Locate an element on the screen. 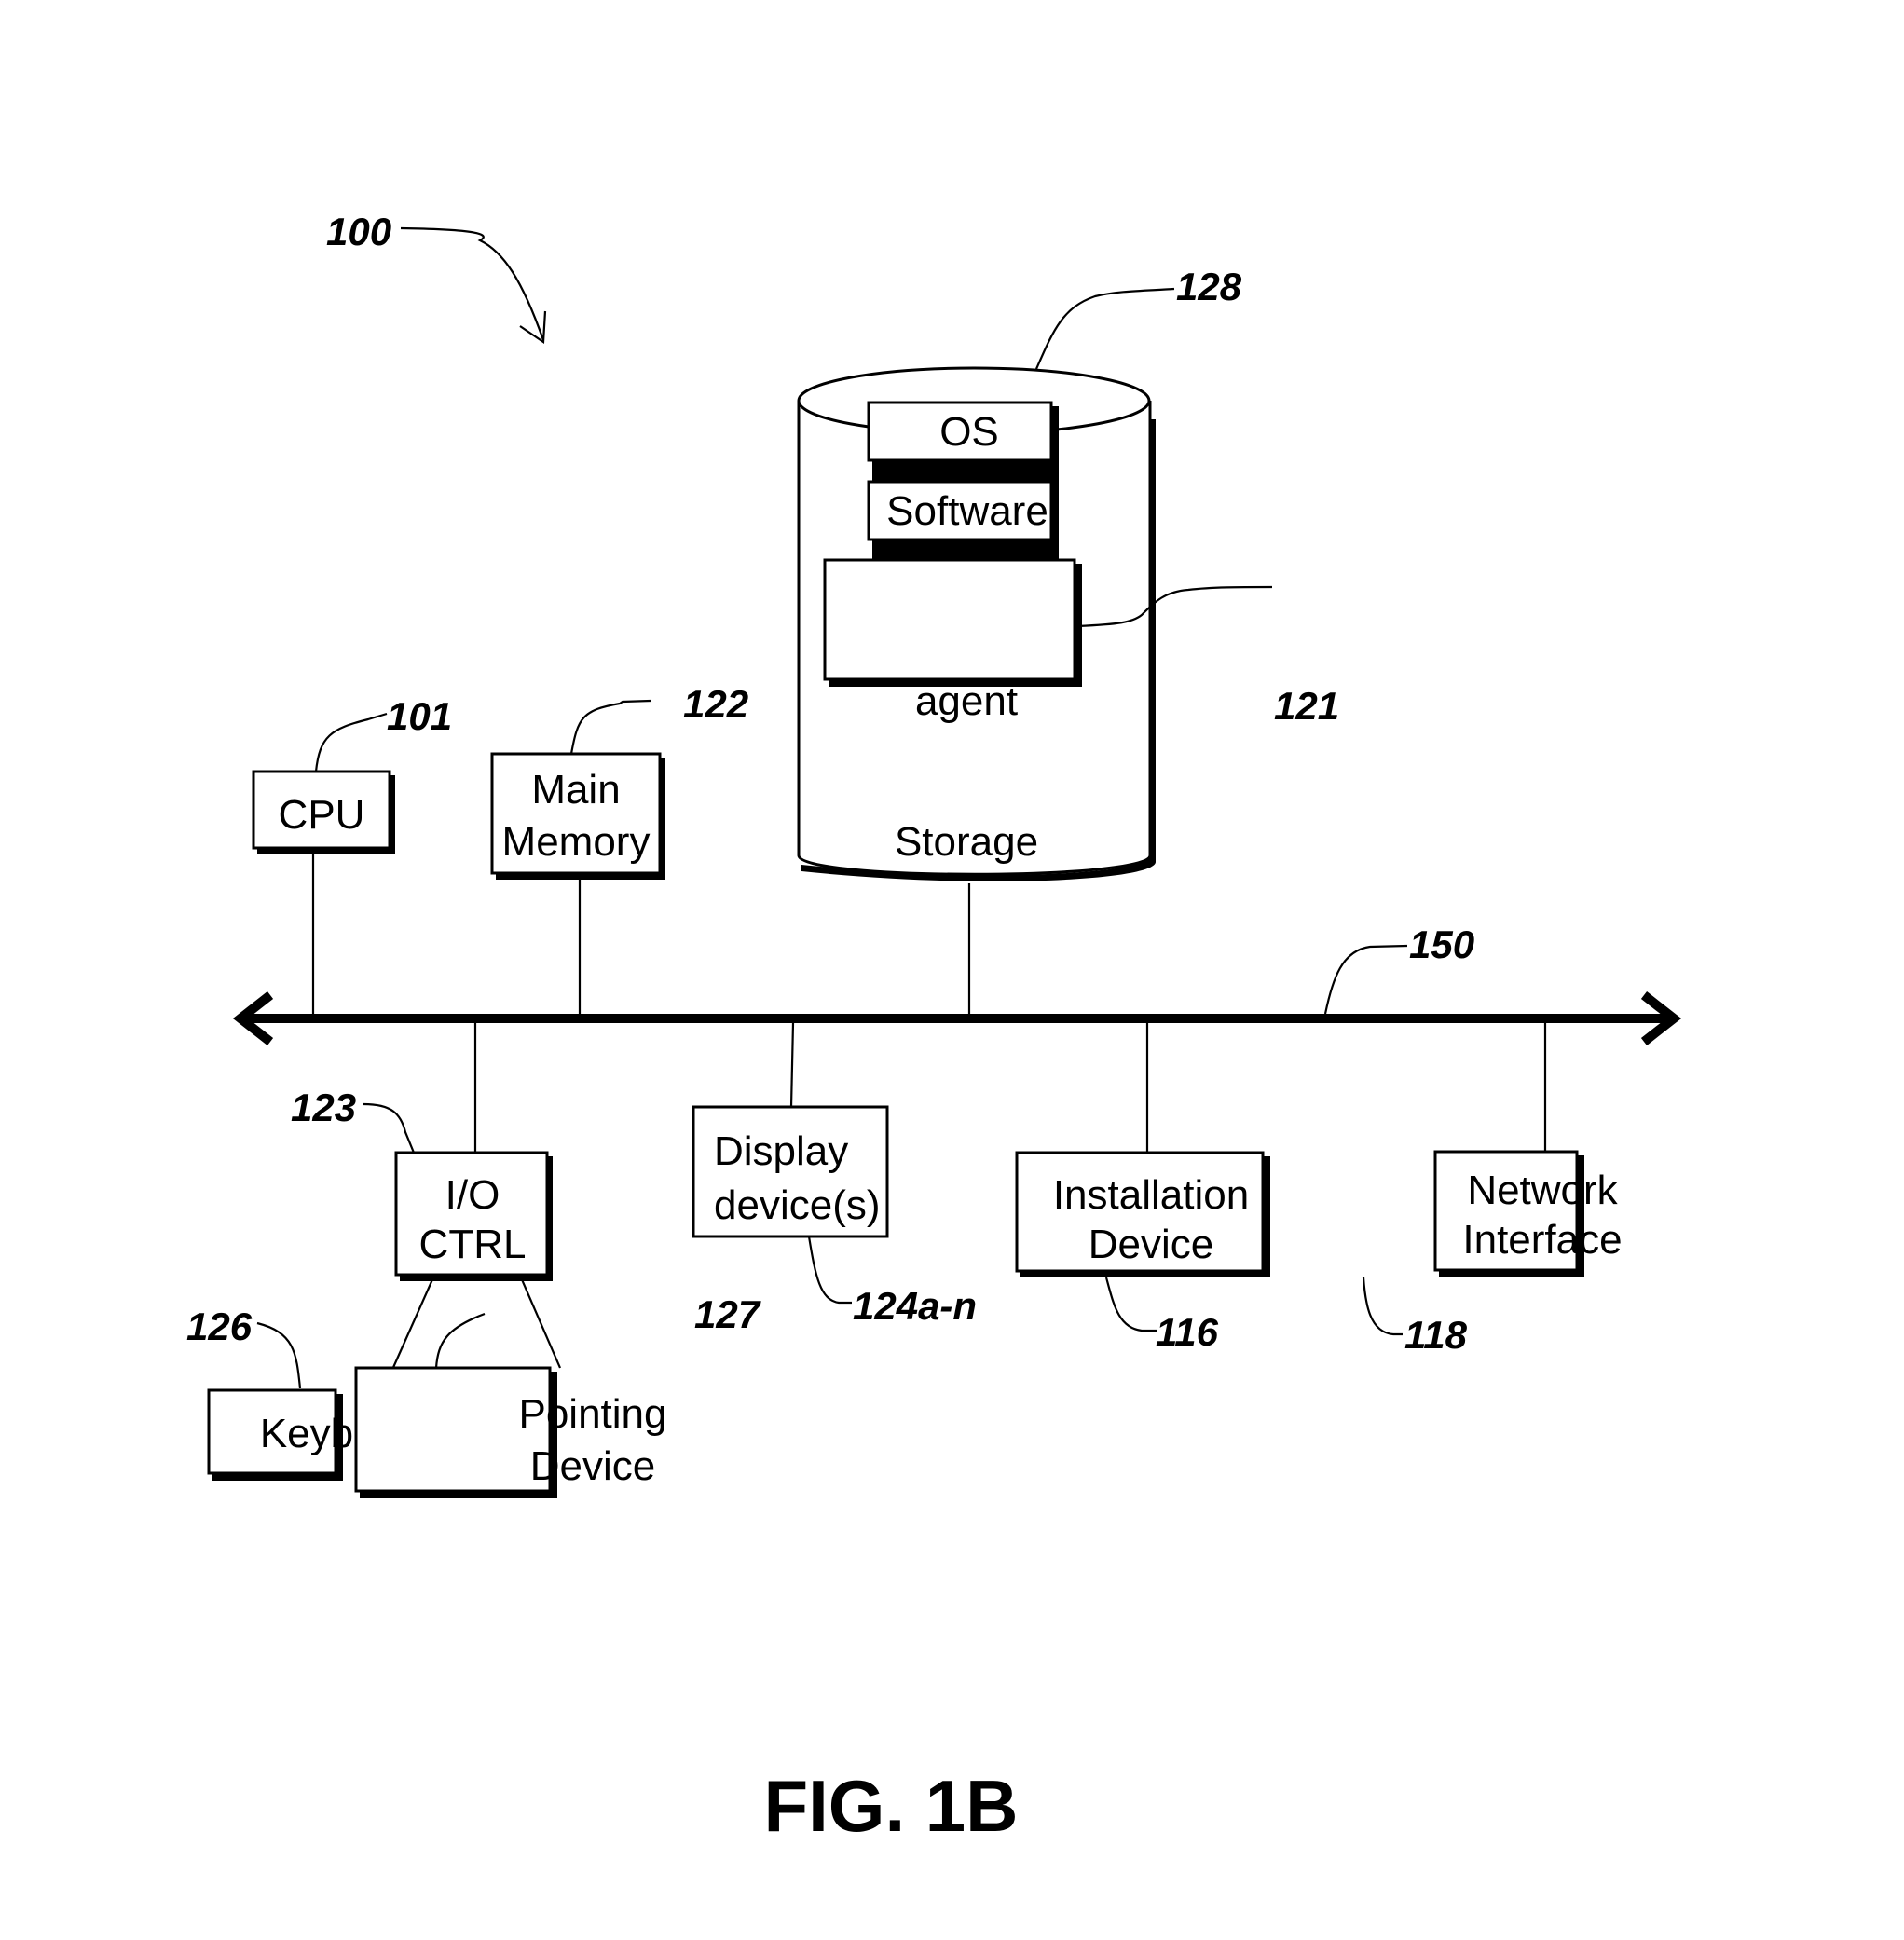 Image resolution: width=1904 pixels, height=1940 pixels. network-label-line1: Network is located at coordinates (1542, 1190).